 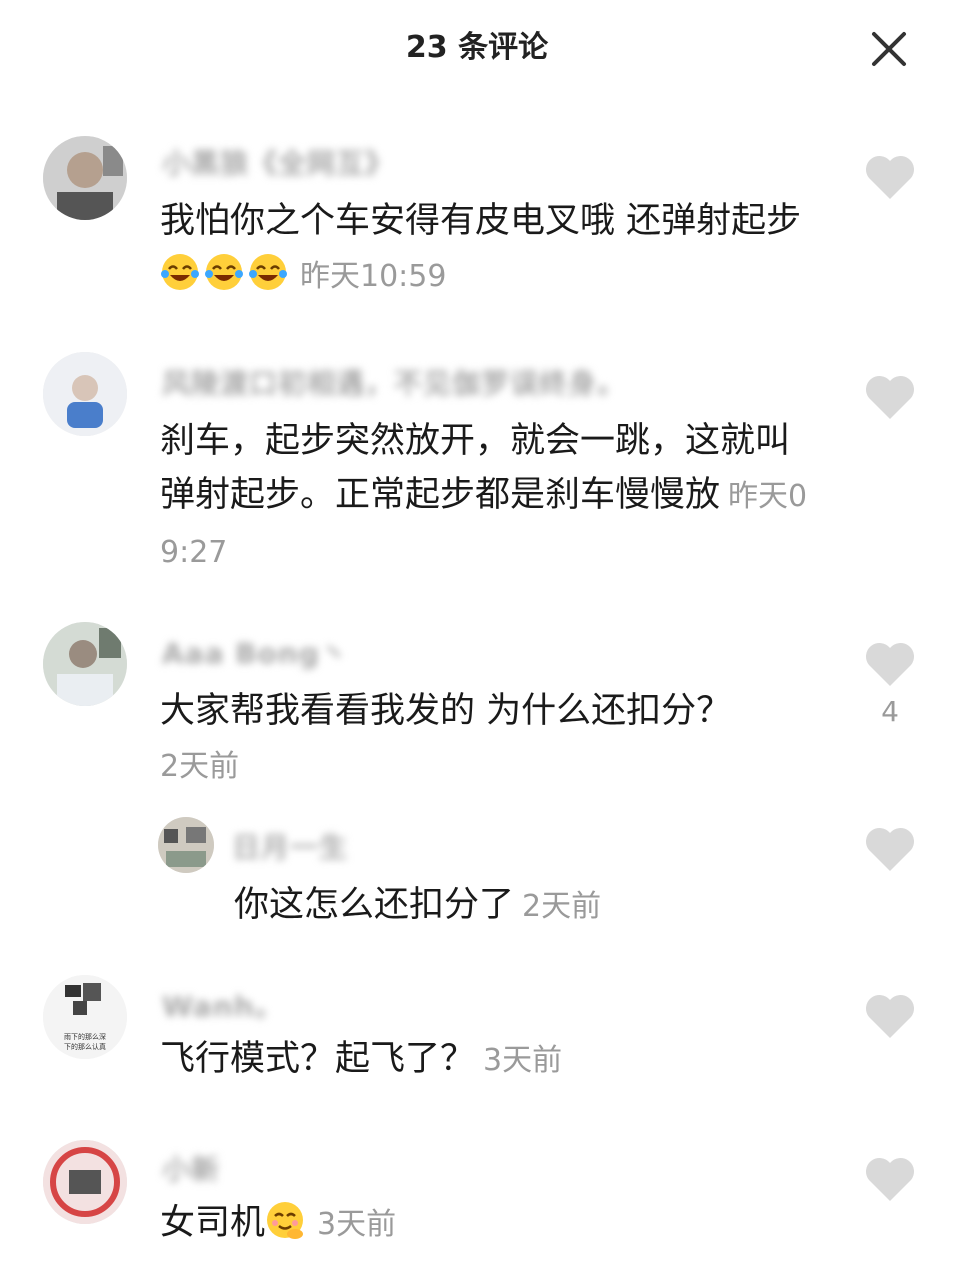 I want to click on avatar-caption: 雨下的那么深, so click(x=85, y=1036).